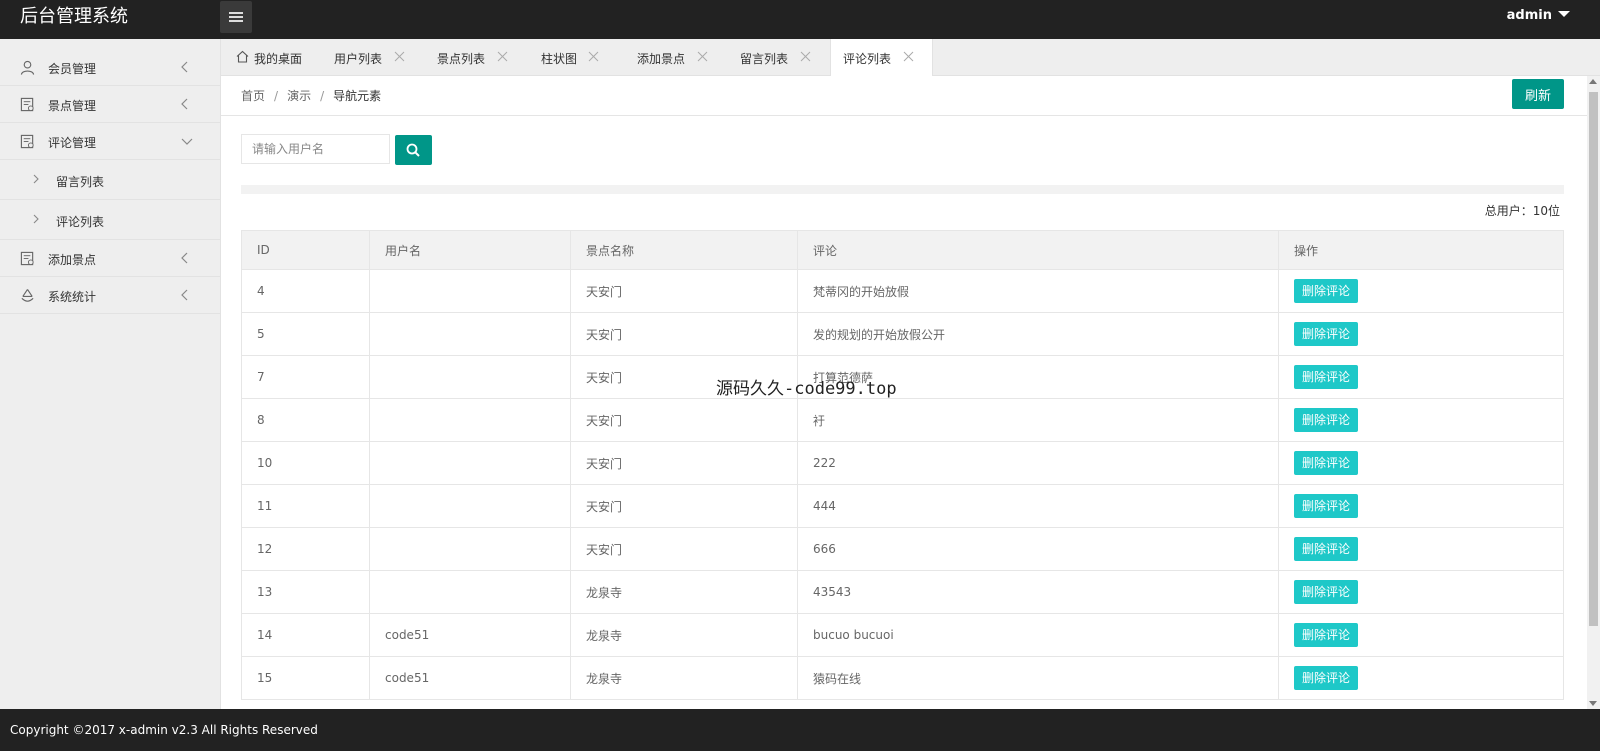  What do you see at coordinates (278, 59) in the screenshot?
I see `tab-label: 我的桌面` at bounding box center [278, 59].